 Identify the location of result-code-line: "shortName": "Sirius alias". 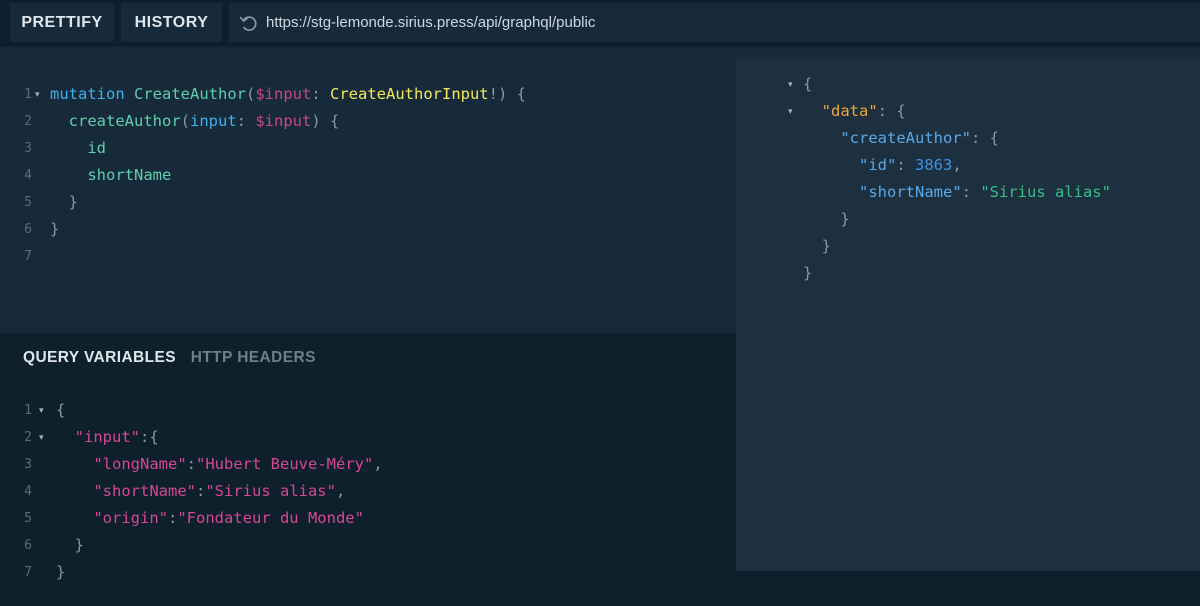
(957, 192).